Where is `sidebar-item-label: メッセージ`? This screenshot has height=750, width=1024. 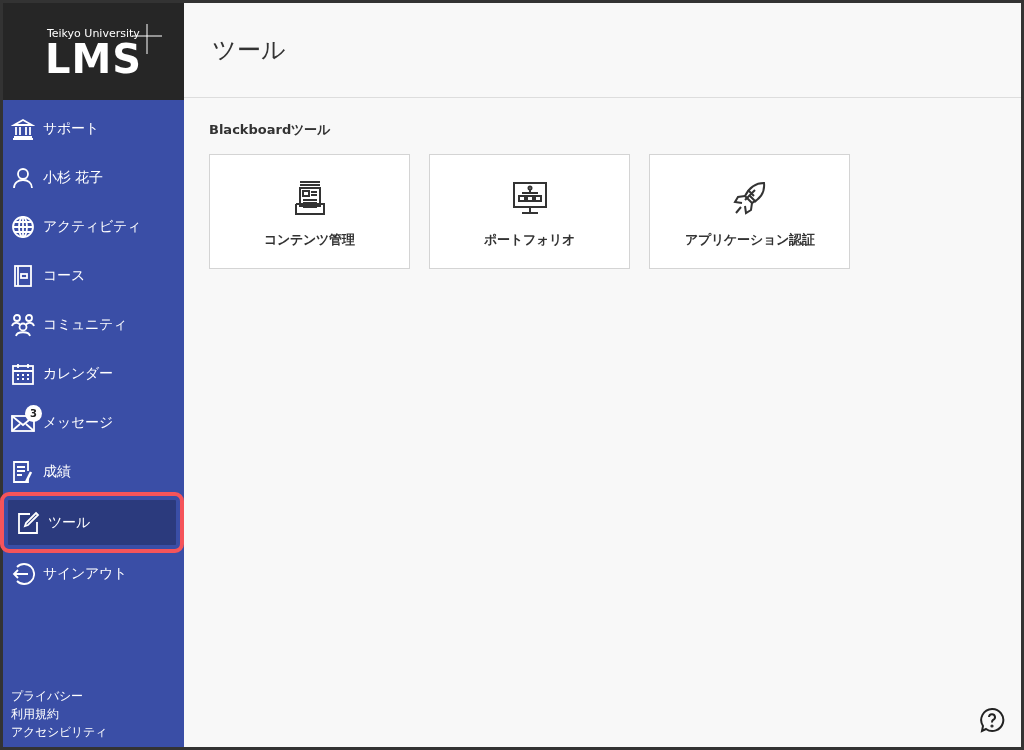 sidebar-item-label: メッセージ is located at coordinates (78, 423).